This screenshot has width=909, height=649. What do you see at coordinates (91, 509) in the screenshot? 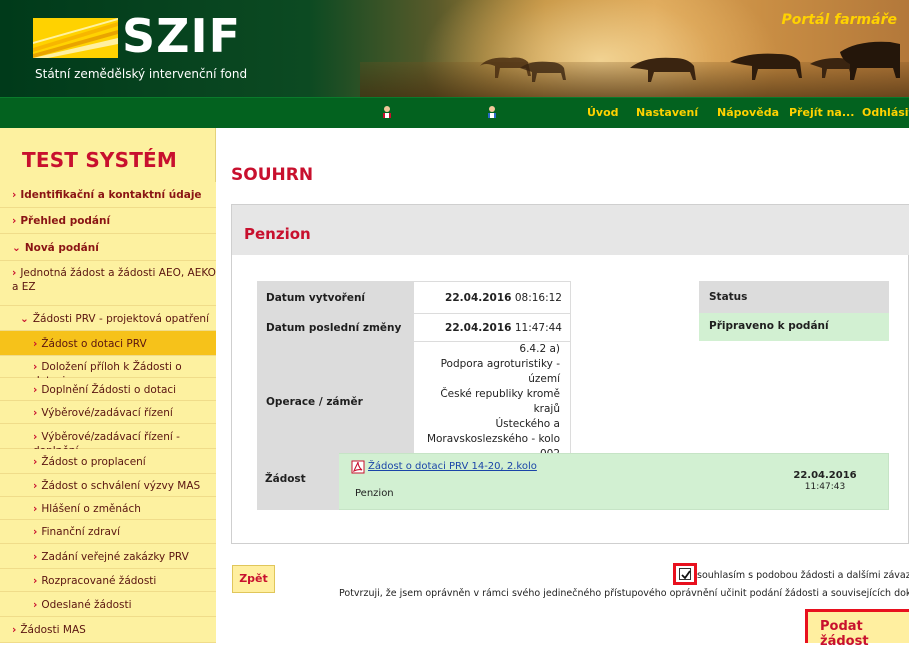
I see `sidebar-item-label: Hlášení o změnách` at bounding box center [91, 509].